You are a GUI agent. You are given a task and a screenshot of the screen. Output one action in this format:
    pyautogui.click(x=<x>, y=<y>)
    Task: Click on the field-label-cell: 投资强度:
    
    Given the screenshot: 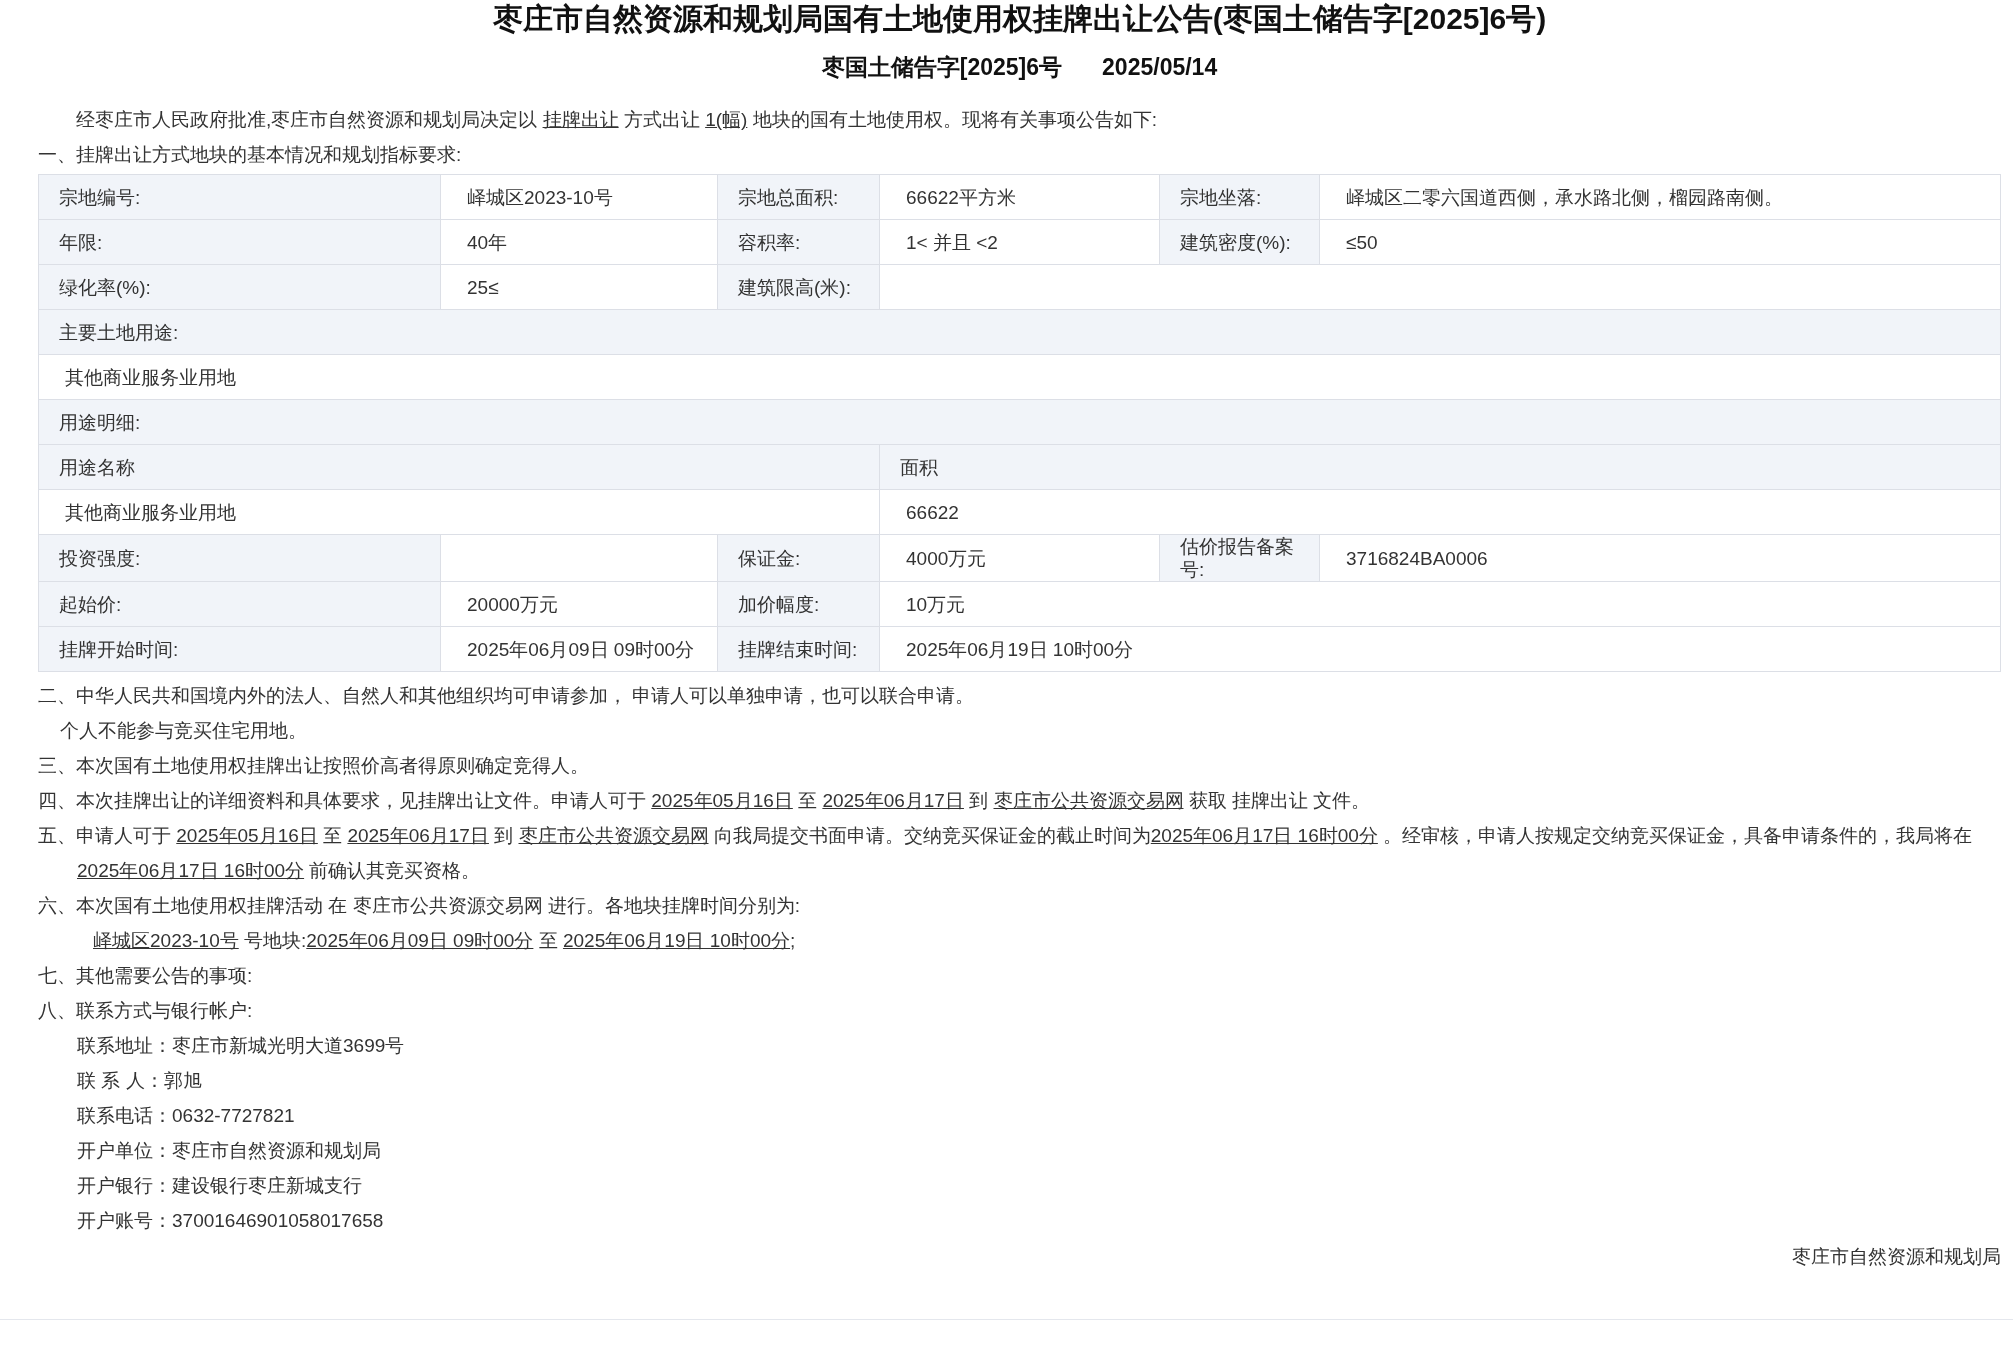 What is the action you would take?
    pyautogui.click(x=239, y=558)
    